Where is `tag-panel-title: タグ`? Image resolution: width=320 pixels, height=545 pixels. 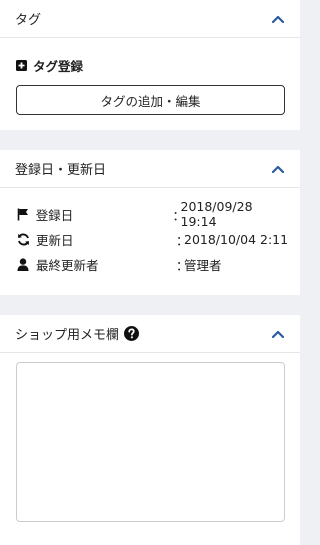 tag-panel-title: タグ is located at coordinates (28, 20).